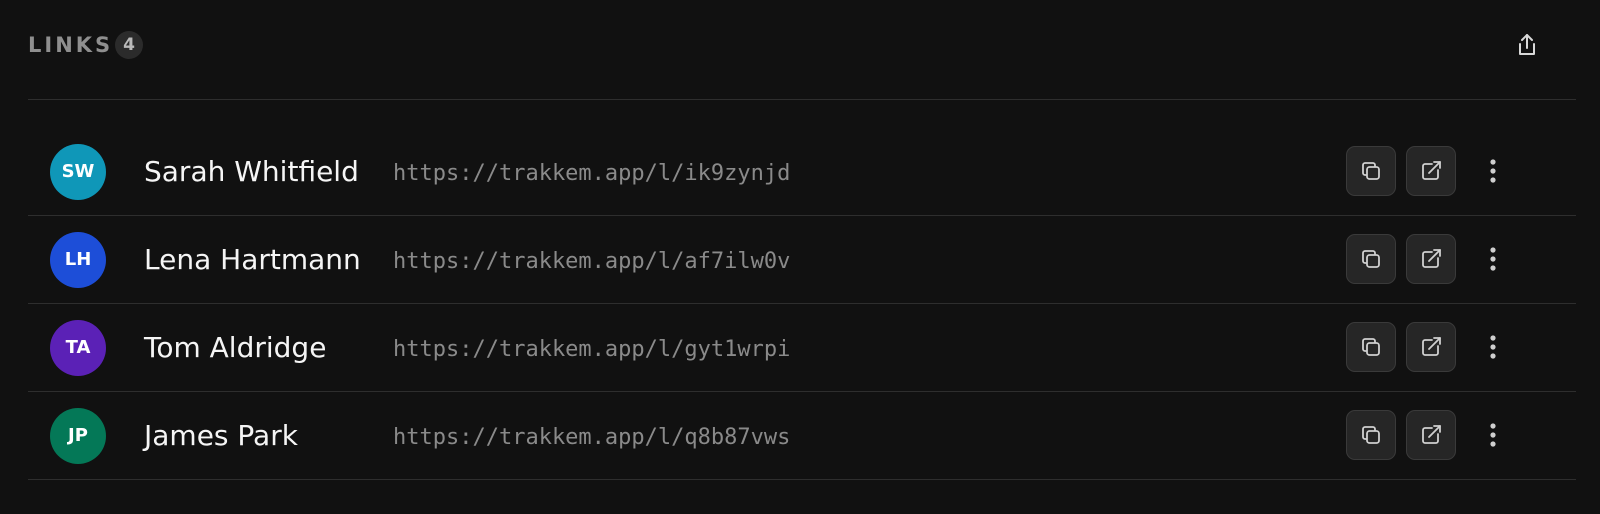  Describe the element at coordinates (221, 435) in the screenshot. I see `contact-name: James Park` at that location.